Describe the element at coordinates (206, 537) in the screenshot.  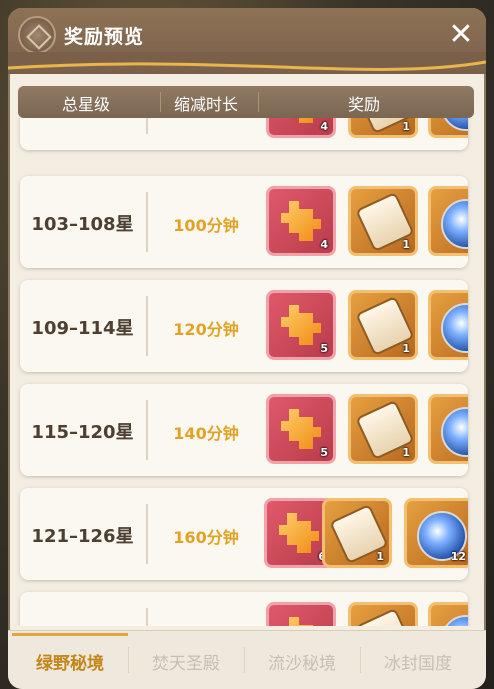
I see `time-reduction-label: 160分钟` at that location.